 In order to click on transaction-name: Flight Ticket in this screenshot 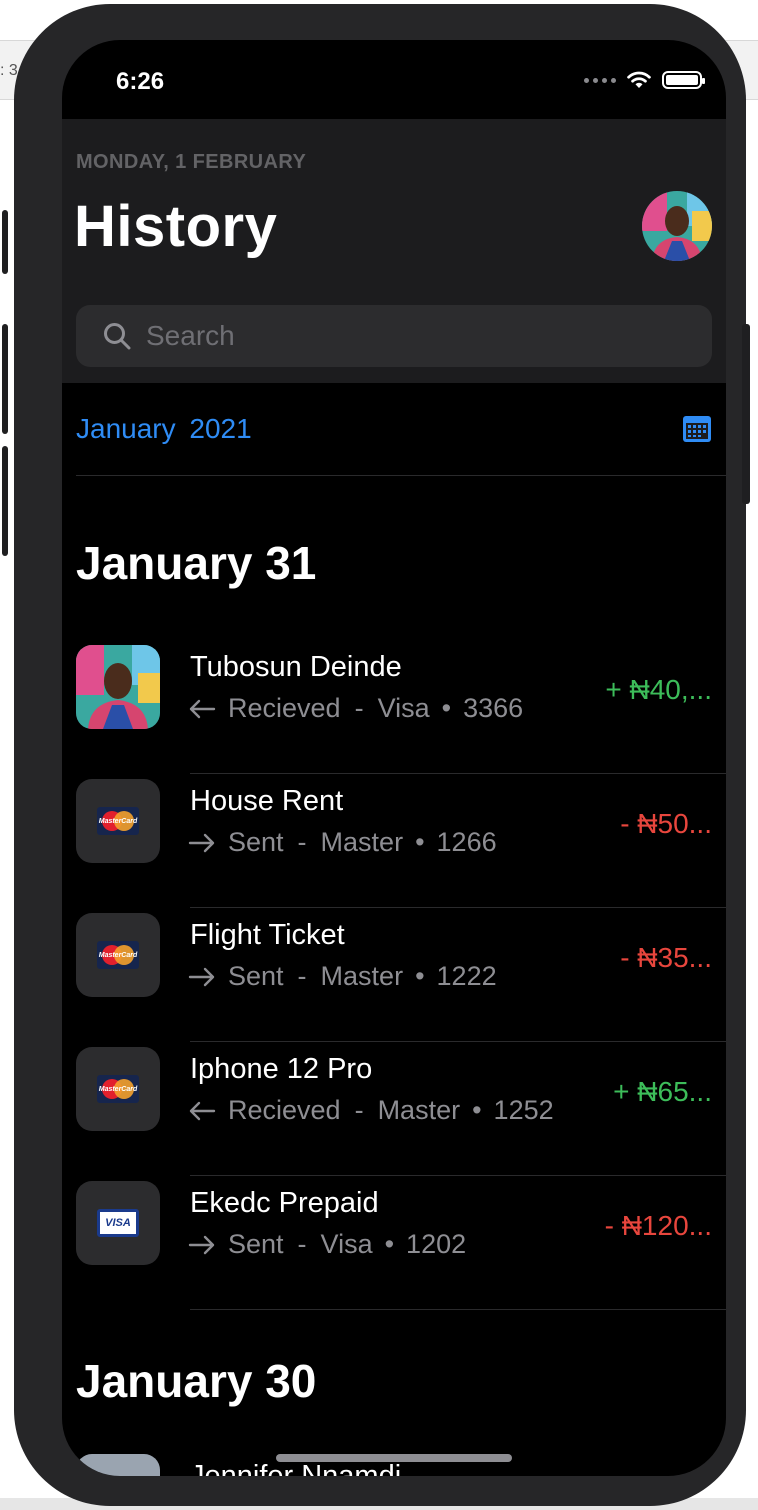, I will do `click(267, 935)`.